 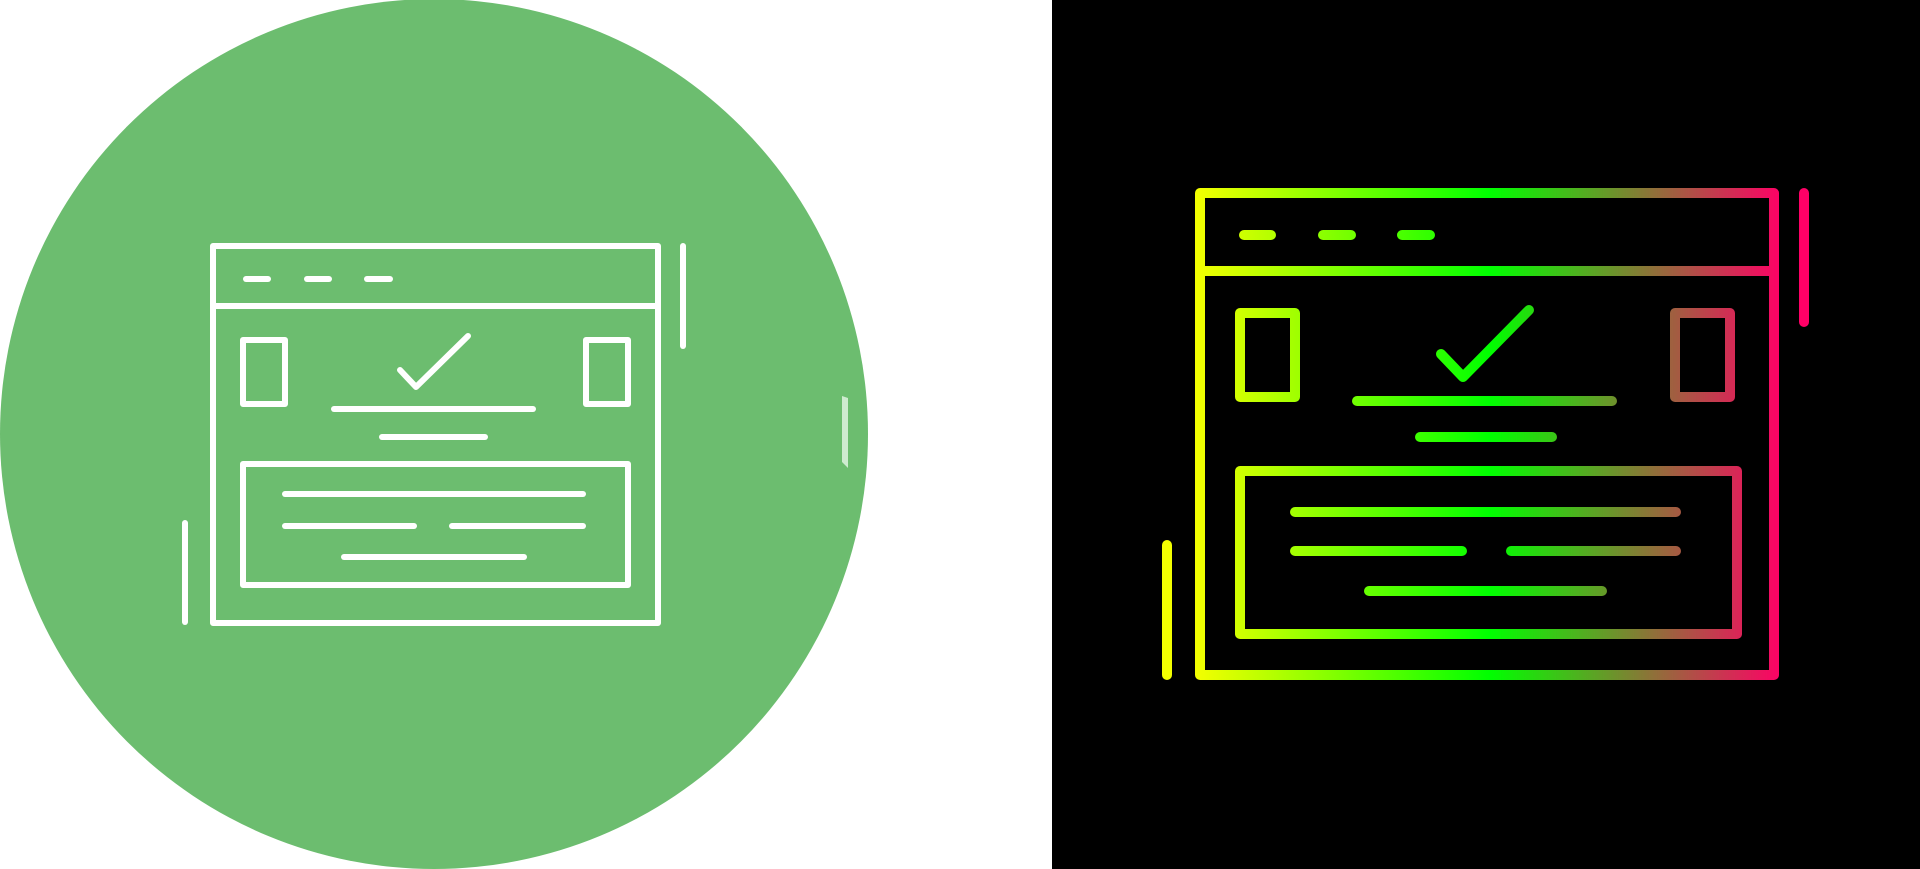 What do you see at coordinates (845, 432) in the screenshot?
I see `circle-glare` at bounding box center [845, 432].